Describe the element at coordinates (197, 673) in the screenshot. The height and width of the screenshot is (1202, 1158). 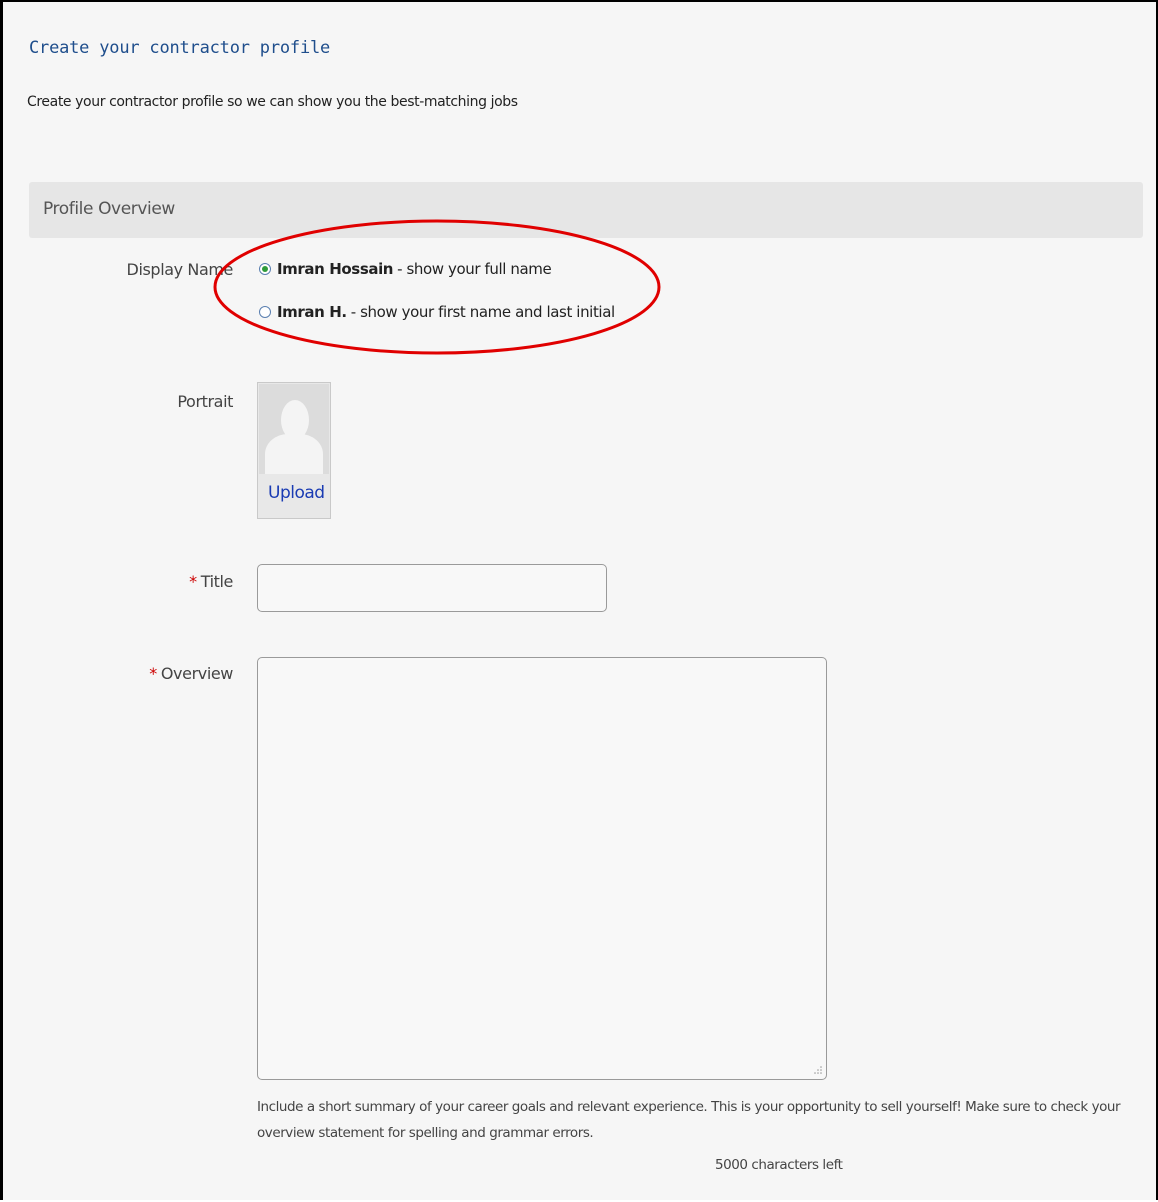
I see `overview-label-text: Overview` at that location.